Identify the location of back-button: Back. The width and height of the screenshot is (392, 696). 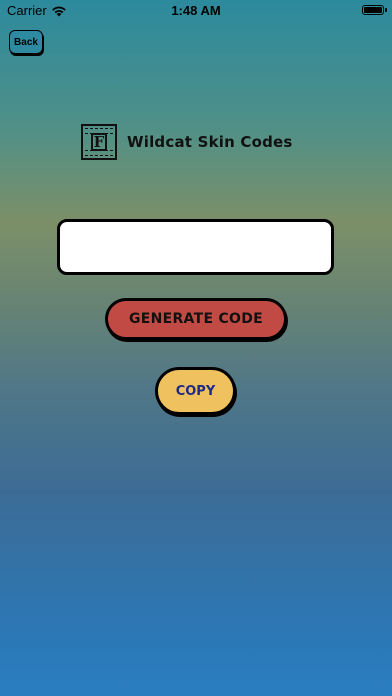
(26, 42).